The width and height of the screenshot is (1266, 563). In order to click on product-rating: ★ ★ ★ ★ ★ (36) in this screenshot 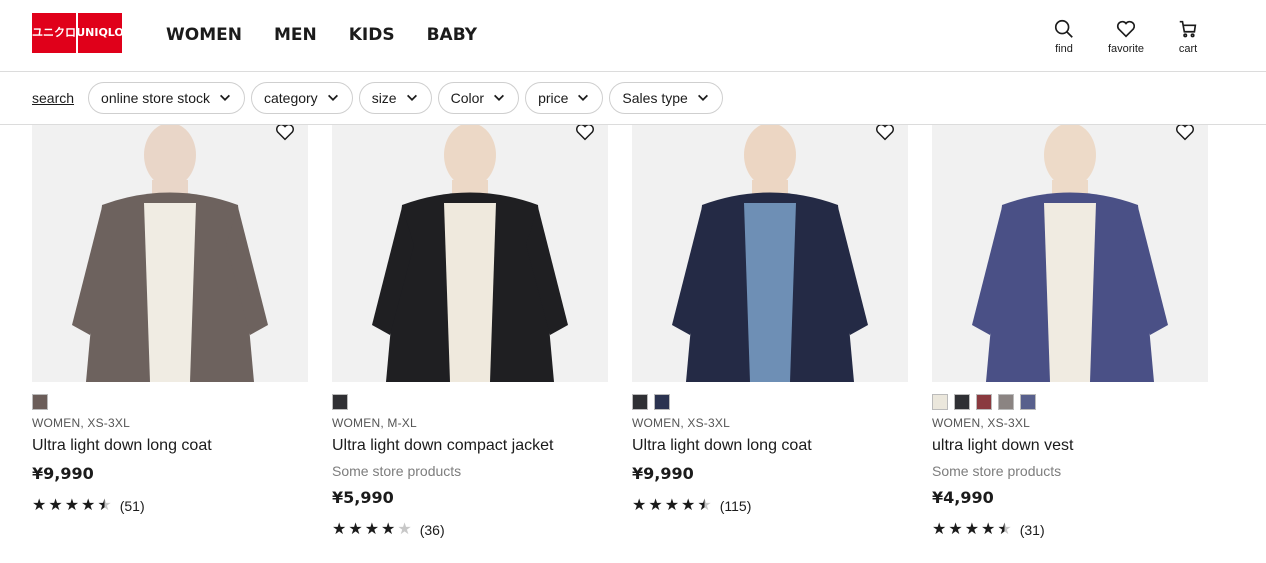, I will do `click(470, 530)`.